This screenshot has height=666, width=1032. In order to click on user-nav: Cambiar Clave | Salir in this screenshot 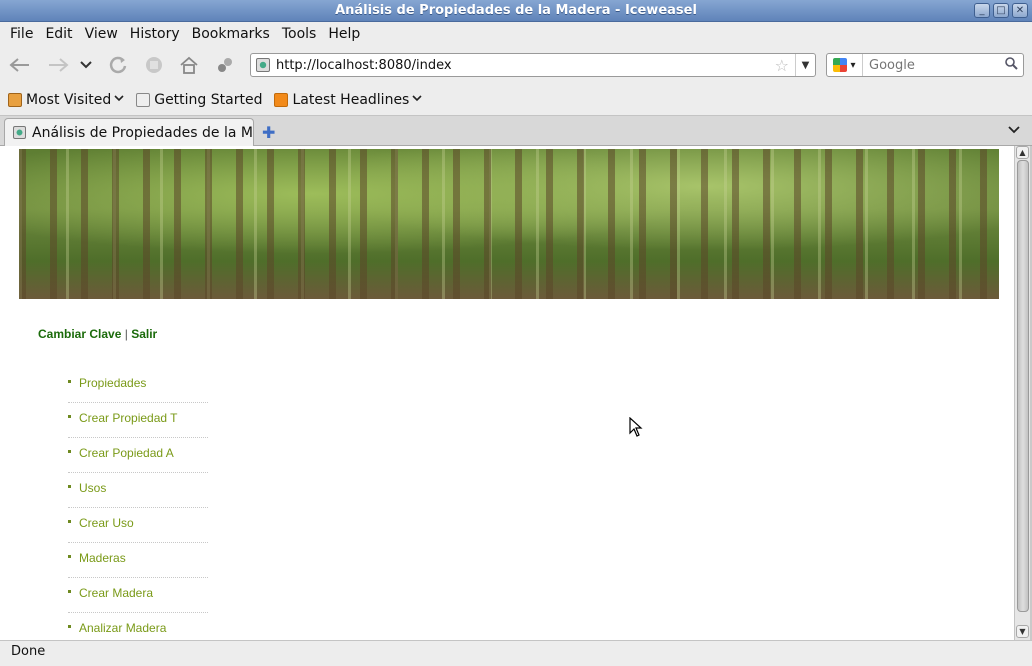, I will do `click(97, 334)`.